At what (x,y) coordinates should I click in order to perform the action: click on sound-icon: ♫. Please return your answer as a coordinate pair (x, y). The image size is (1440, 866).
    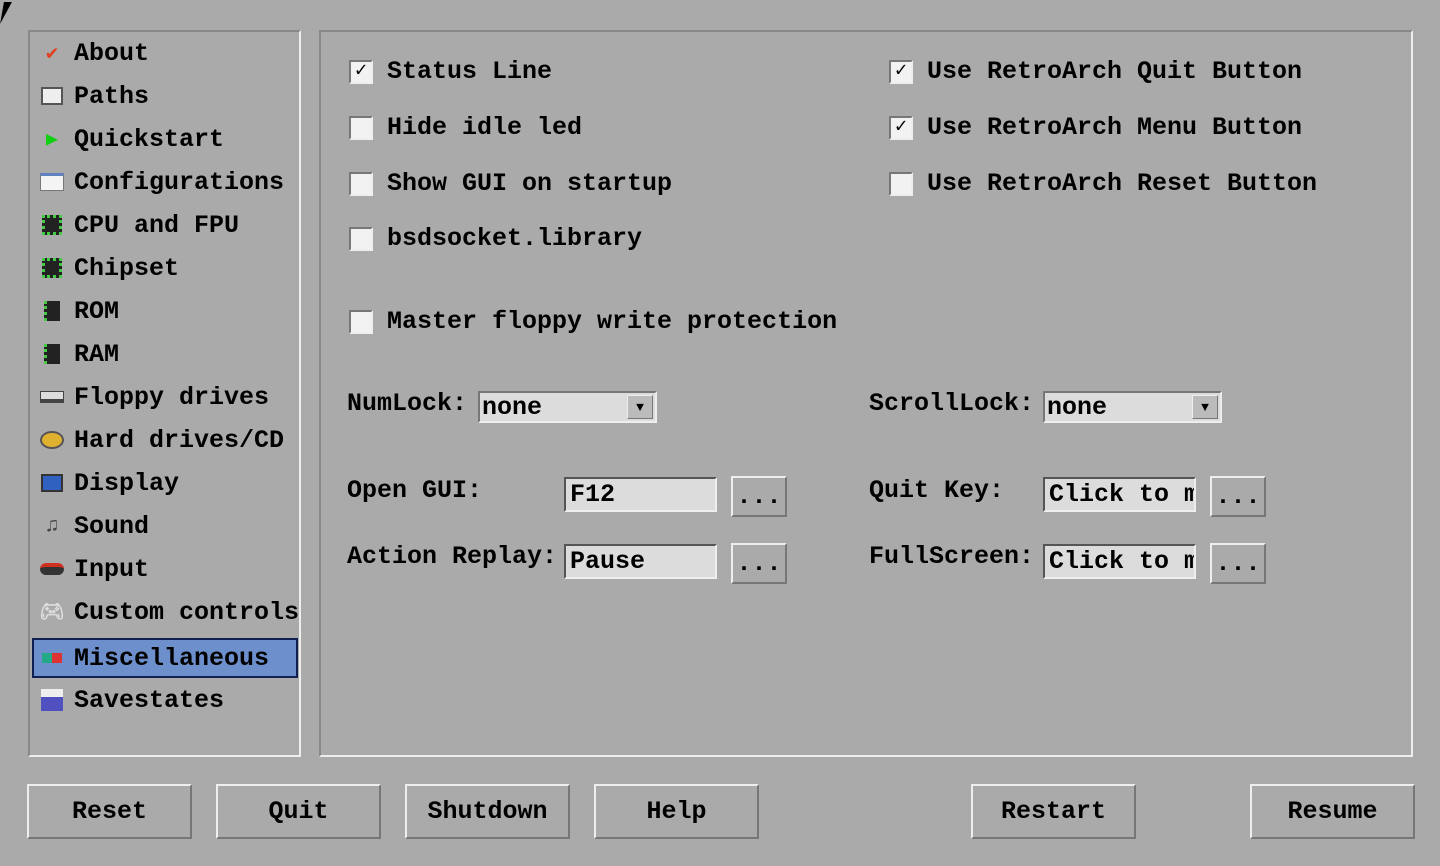
    Looking at the image, I should click on (51, 526).